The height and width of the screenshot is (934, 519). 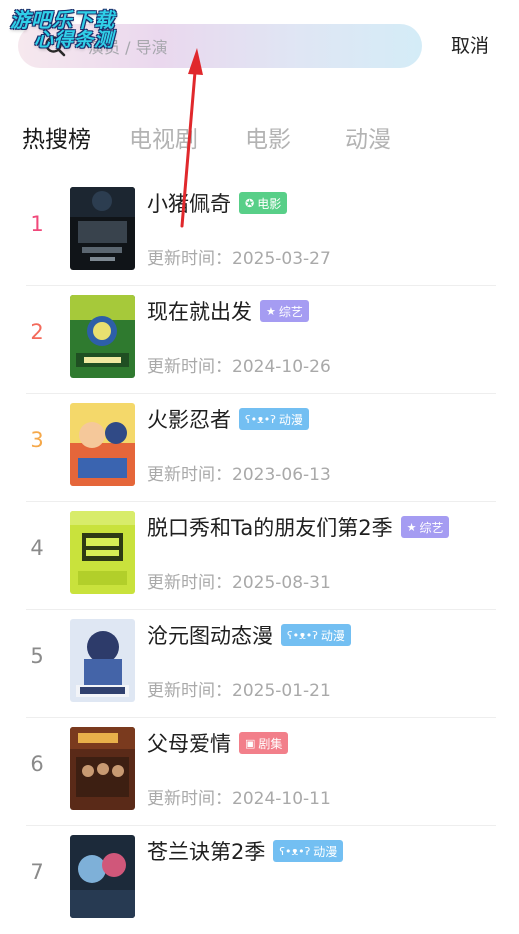 I want to click on rank-number: 4, so click(x=37, y=548).